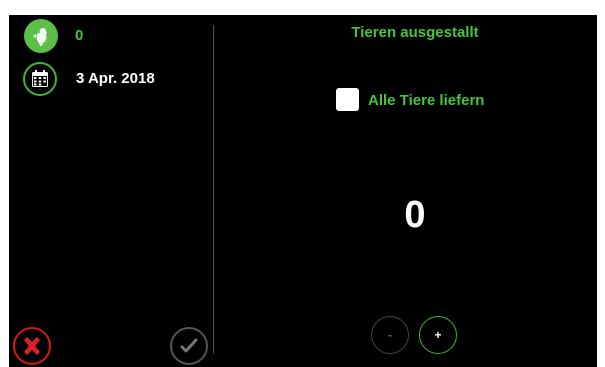 Image resolution: width=605 pixels, height=367 pixels. I want to click on minus-label: -, so click(390, 335).